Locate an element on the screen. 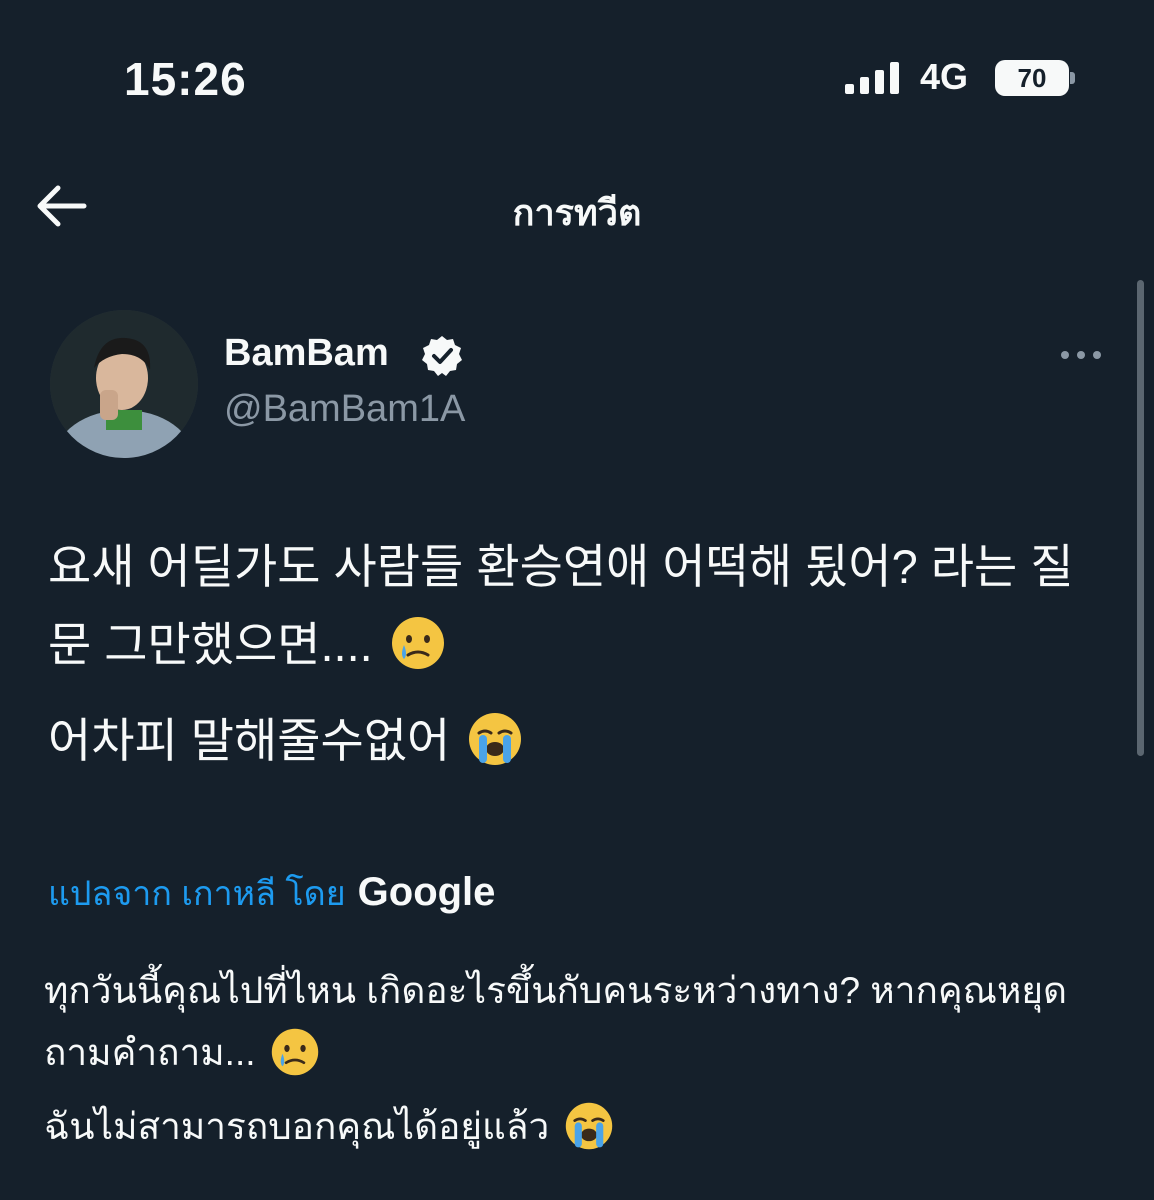 The height and width of the screenshot is (1200, 1154). display-name: BamBam is located at coordinates (306, 353).